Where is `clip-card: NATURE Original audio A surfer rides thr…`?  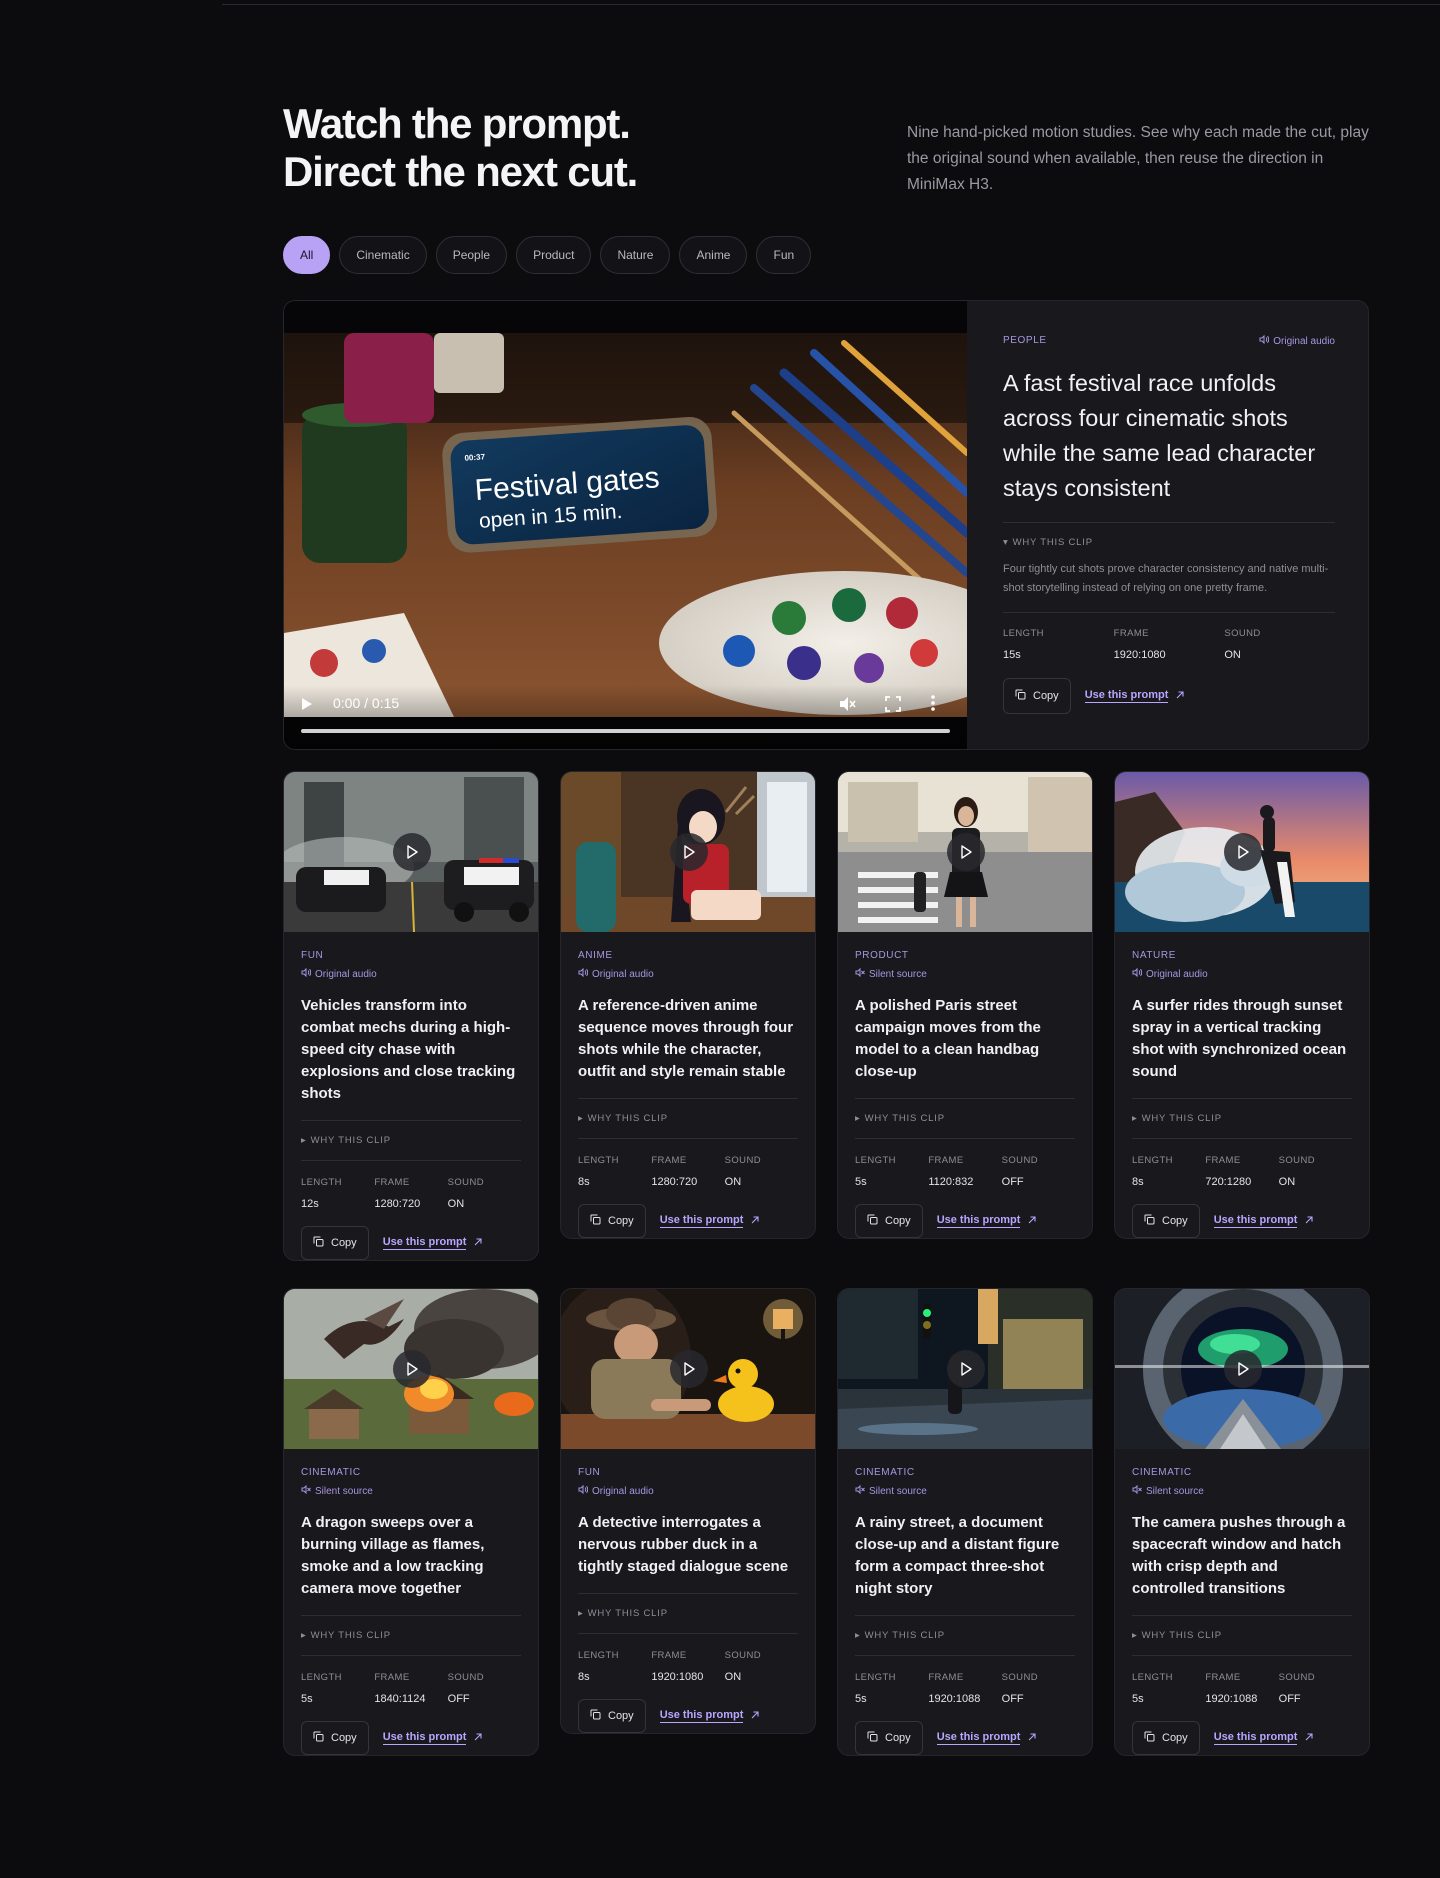
clip-card: NATURE Original audio A surfer rides thr… is located at coordinates (1242, 1005).